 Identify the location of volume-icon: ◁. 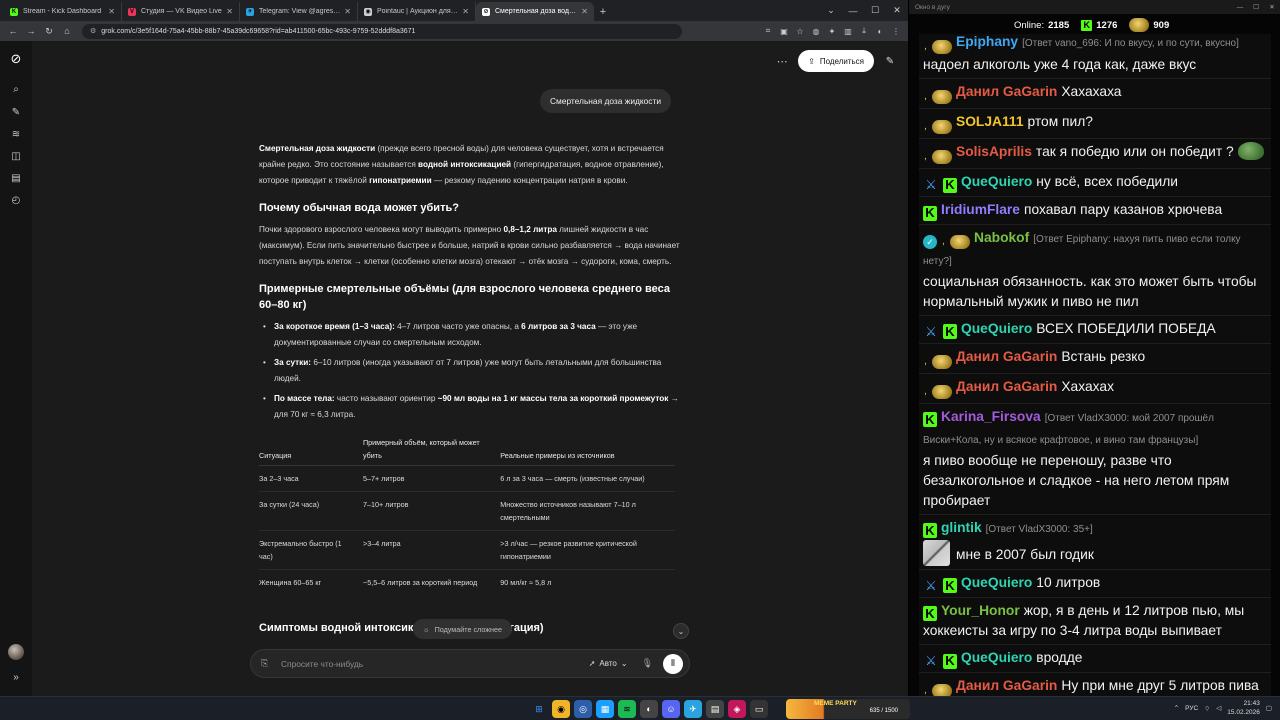
(1218, 708).